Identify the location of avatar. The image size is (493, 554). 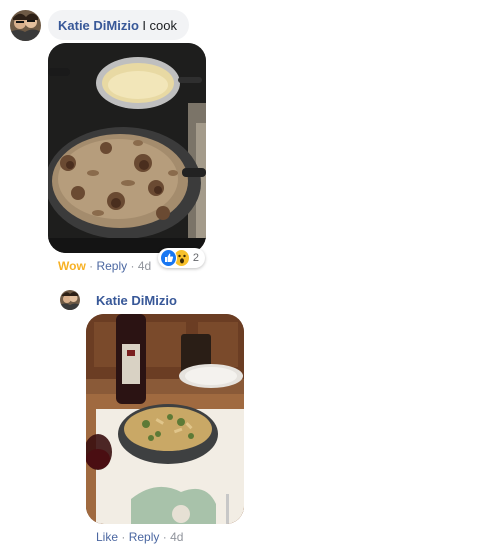
(25, 25).